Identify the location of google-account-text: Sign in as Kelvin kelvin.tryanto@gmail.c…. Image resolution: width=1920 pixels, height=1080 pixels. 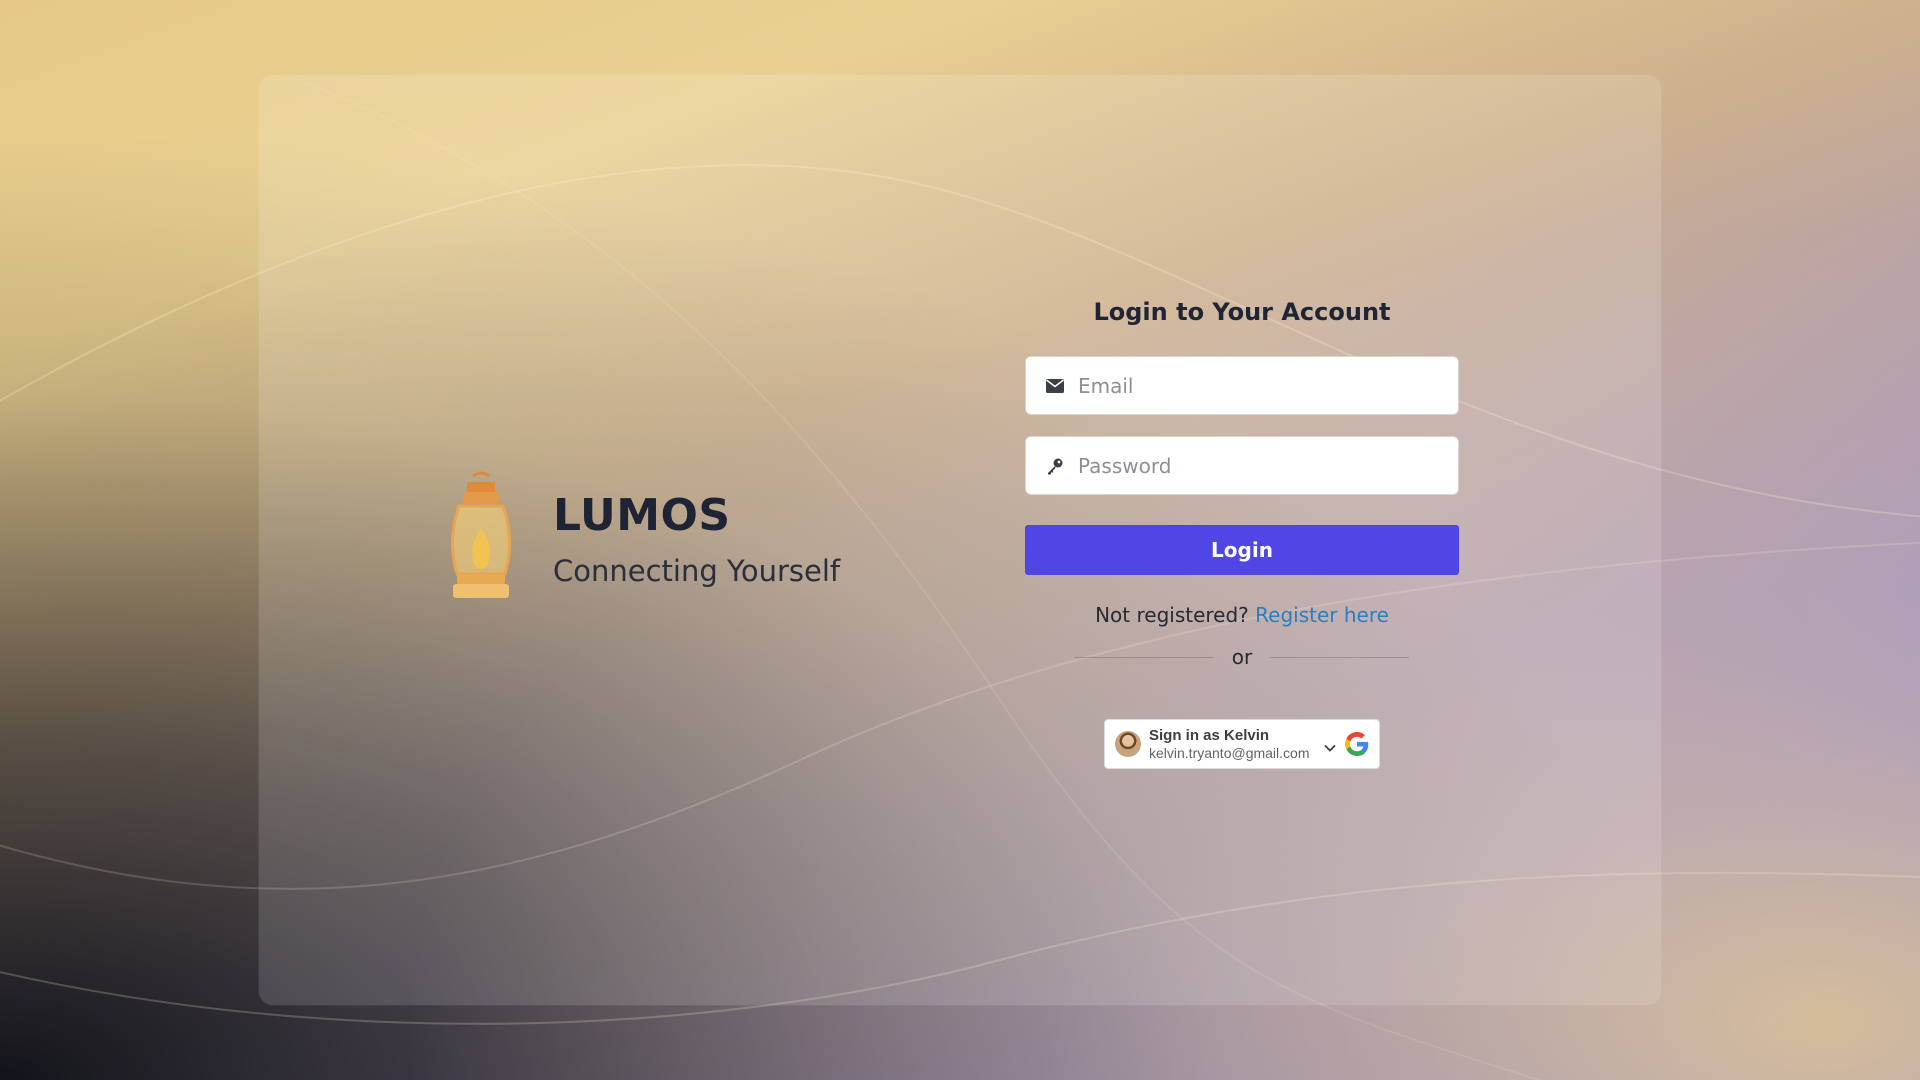
(1233, 744).